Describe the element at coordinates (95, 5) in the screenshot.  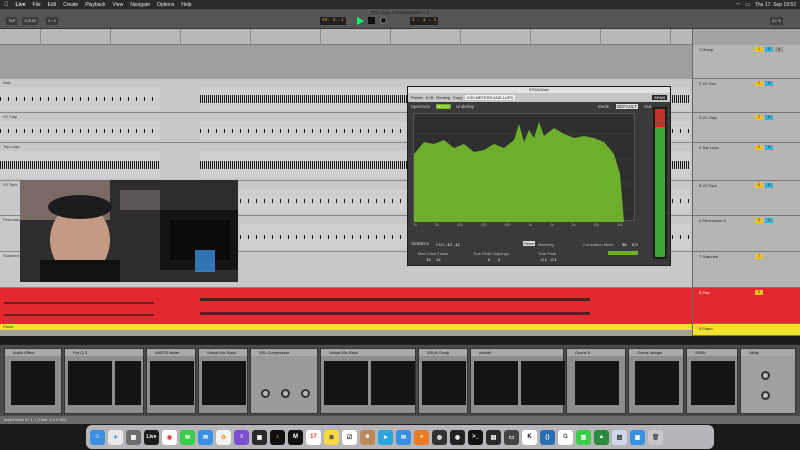
I see `menu-playback: Playback` at that location.